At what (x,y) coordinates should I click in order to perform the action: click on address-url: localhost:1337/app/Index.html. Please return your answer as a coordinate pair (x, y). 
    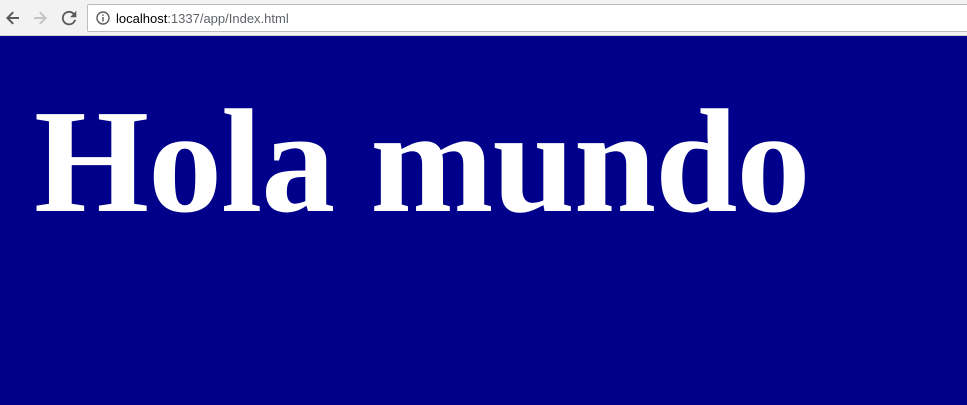
    Looking at the image, I should click on (202, 18).